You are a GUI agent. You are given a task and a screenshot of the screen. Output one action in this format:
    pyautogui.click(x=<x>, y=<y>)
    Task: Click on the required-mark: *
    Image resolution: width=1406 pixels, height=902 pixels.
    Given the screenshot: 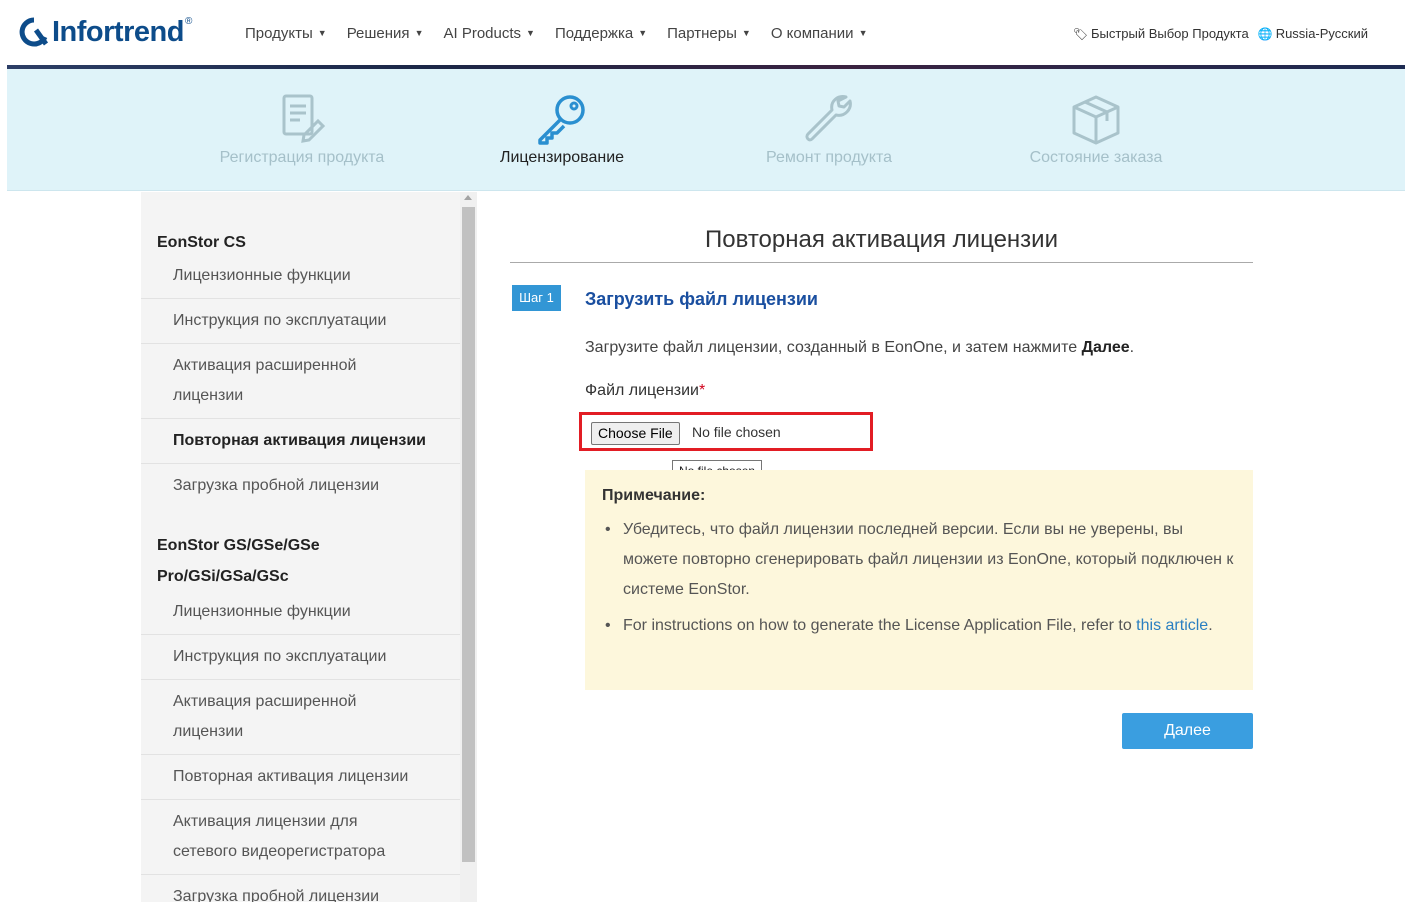 What is the action you would take?
    pyautogui.click(x=702, y=390)
    